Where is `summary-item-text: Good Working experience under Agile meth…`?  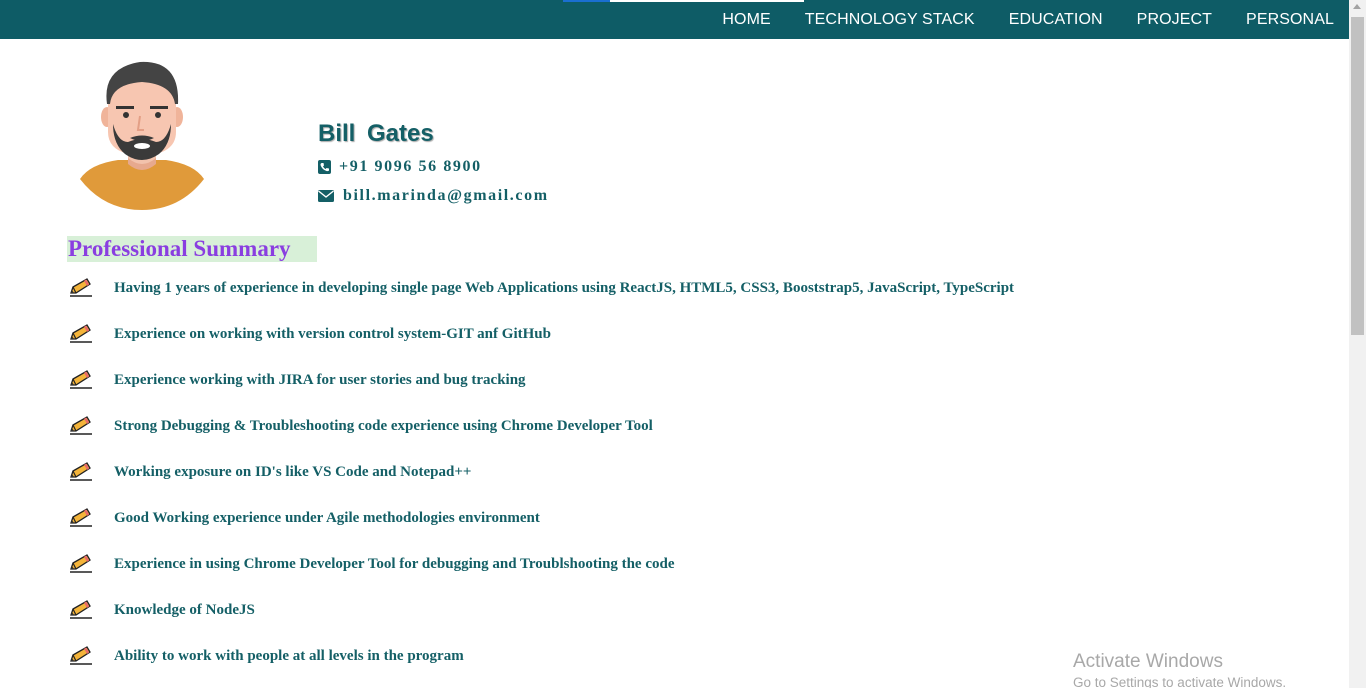
summary-item-text: Good Working experience under Agile meth… is located at coordinates (327, 518).